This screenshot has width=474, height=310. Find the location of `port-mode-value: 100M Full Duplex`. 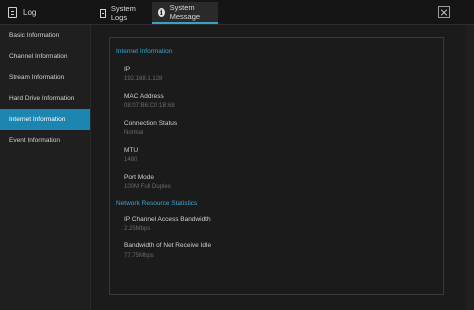

port-mode-value: 100M Full Duplex is located at coordinates (147, 187).